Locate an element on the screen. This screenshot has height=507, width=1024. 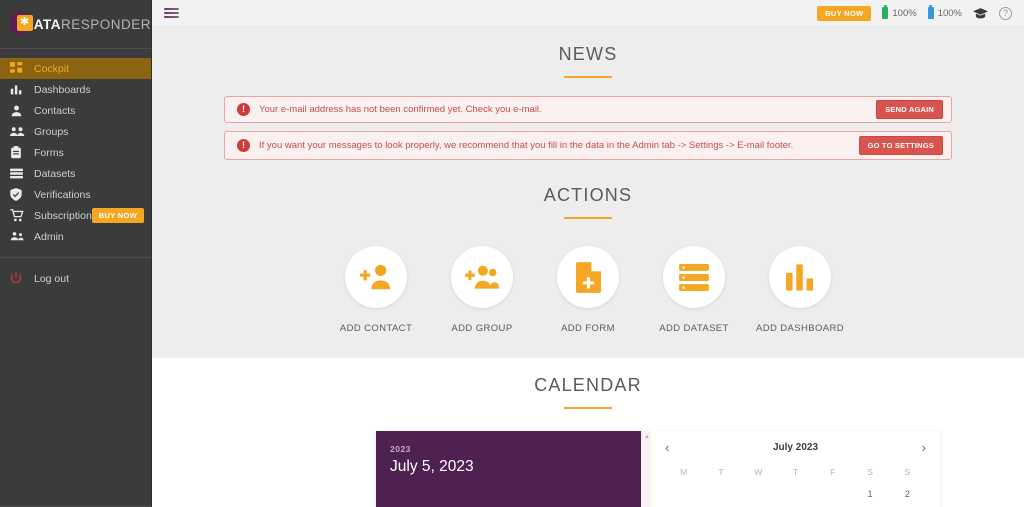
day-header: F is located at coordinates (833, 472).